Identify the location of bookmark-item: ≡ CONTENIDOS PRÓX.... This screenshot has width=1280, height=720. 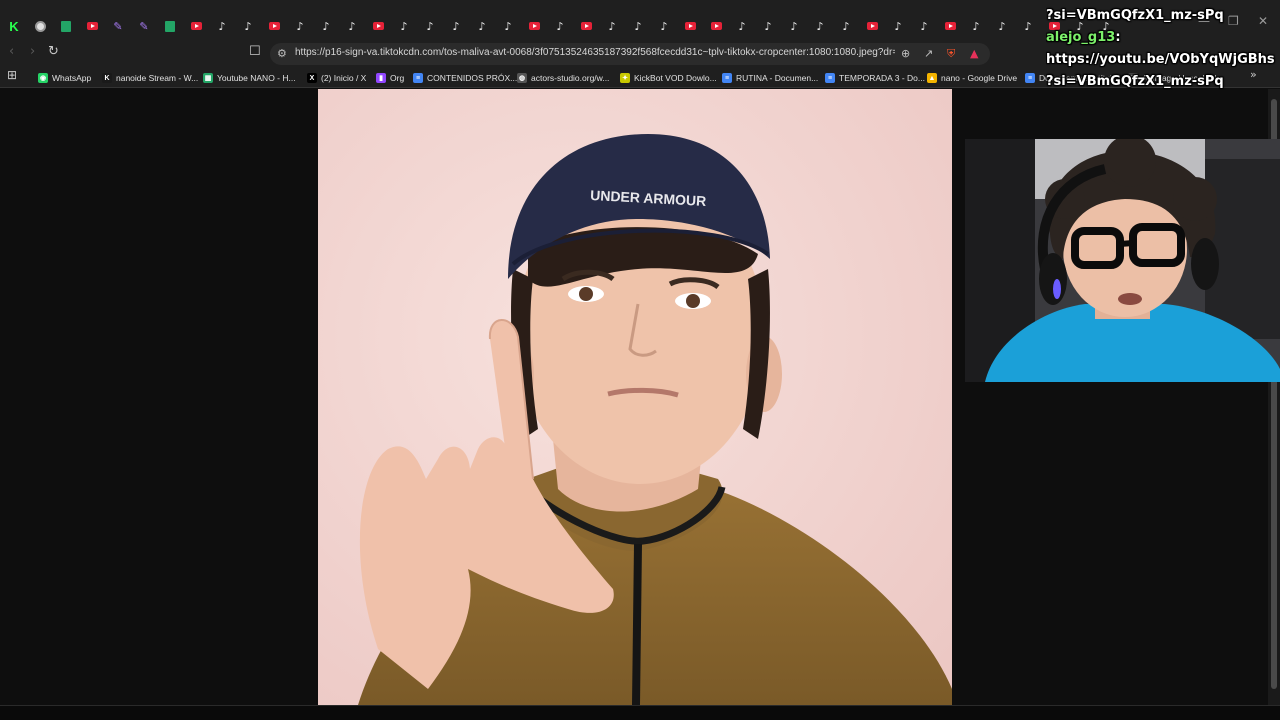
(465, 78).